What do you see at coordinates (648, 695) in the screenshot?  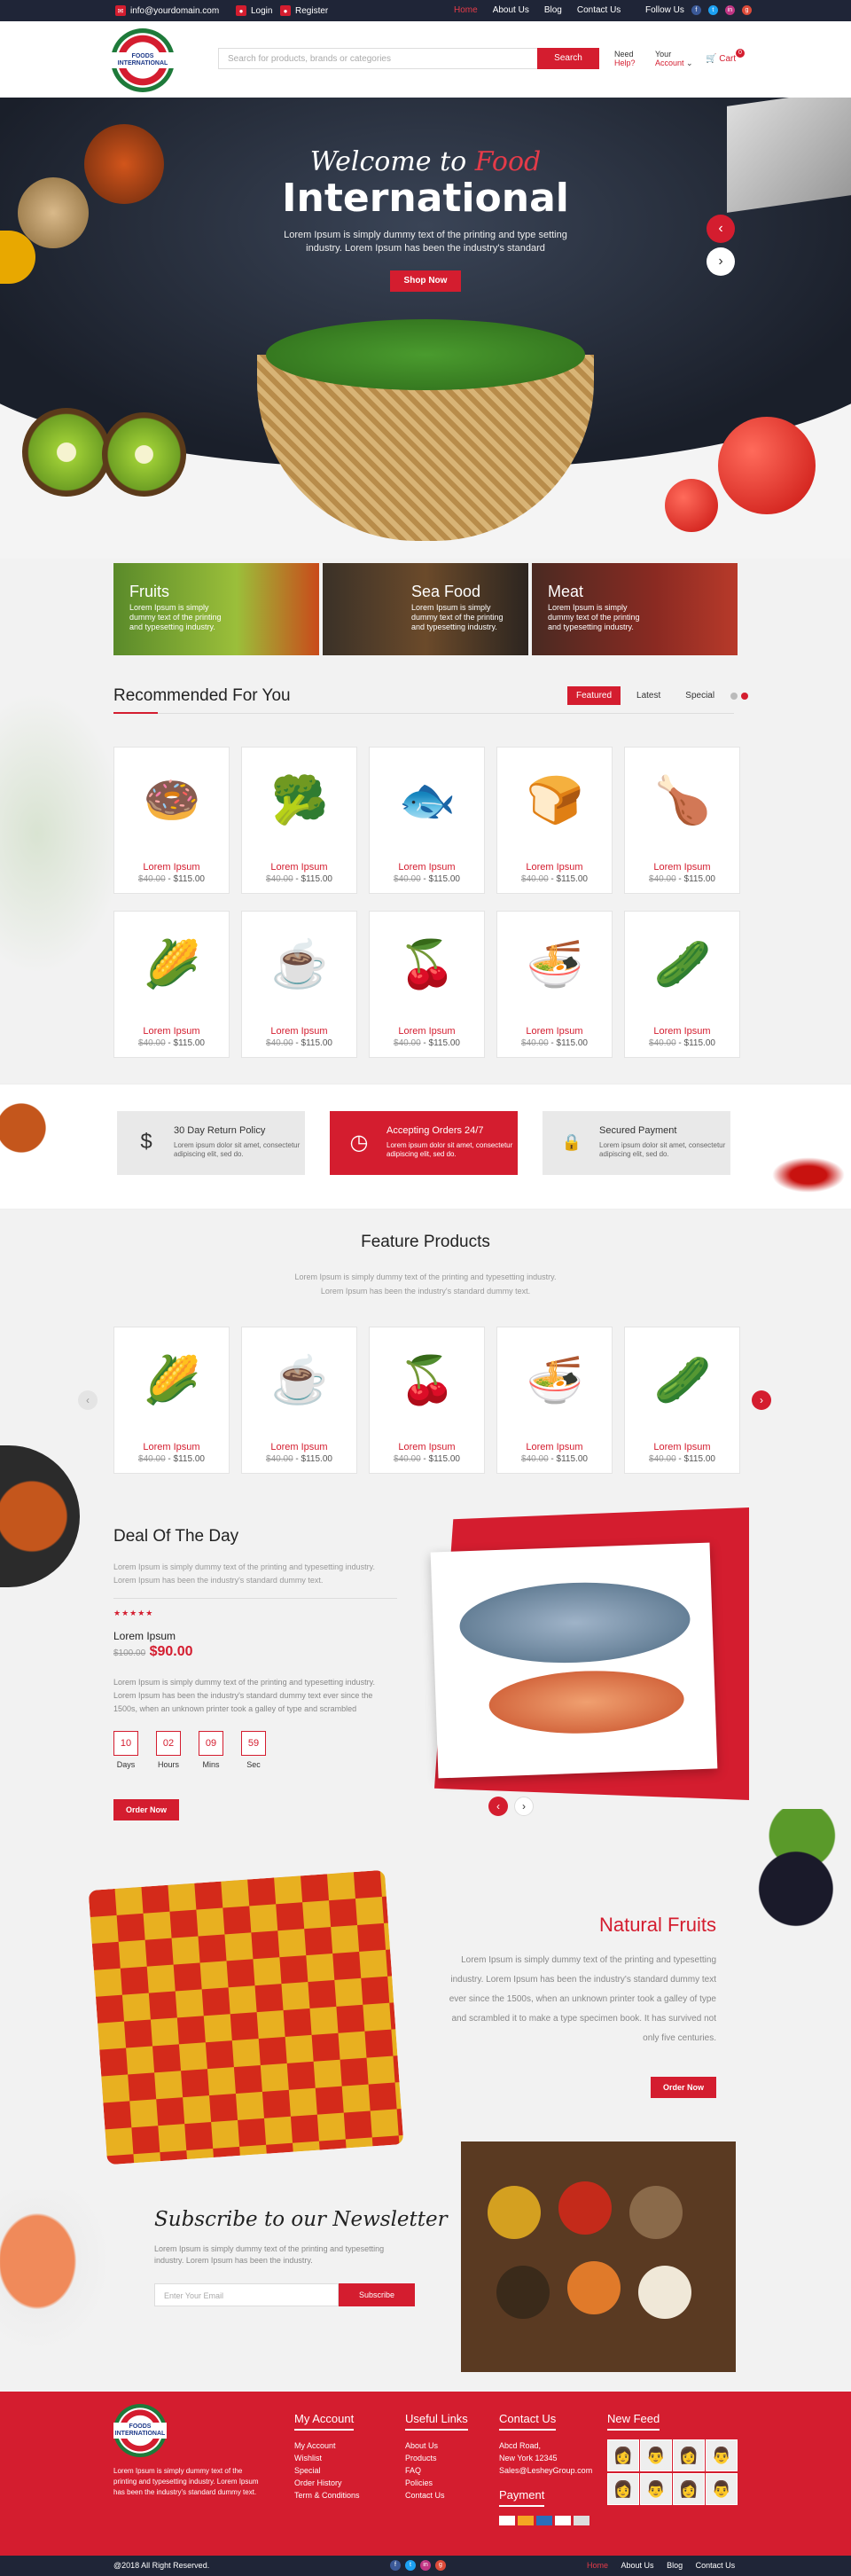 I see `tab-latest: Latest` at bounding box center [648, 695].